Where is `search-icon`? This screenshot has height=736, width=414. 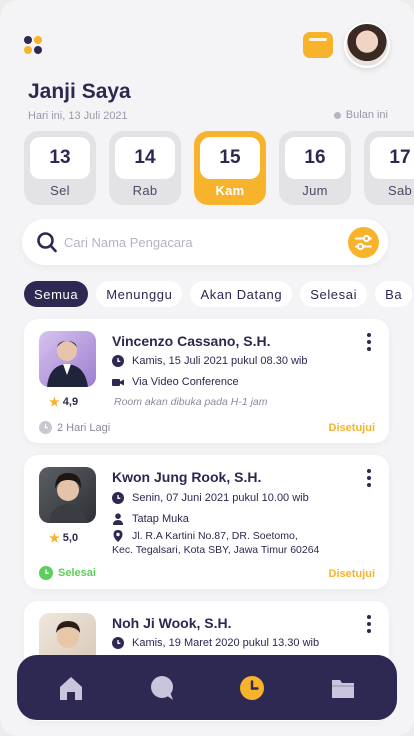 search-icon is located at coordinates (47, 242).